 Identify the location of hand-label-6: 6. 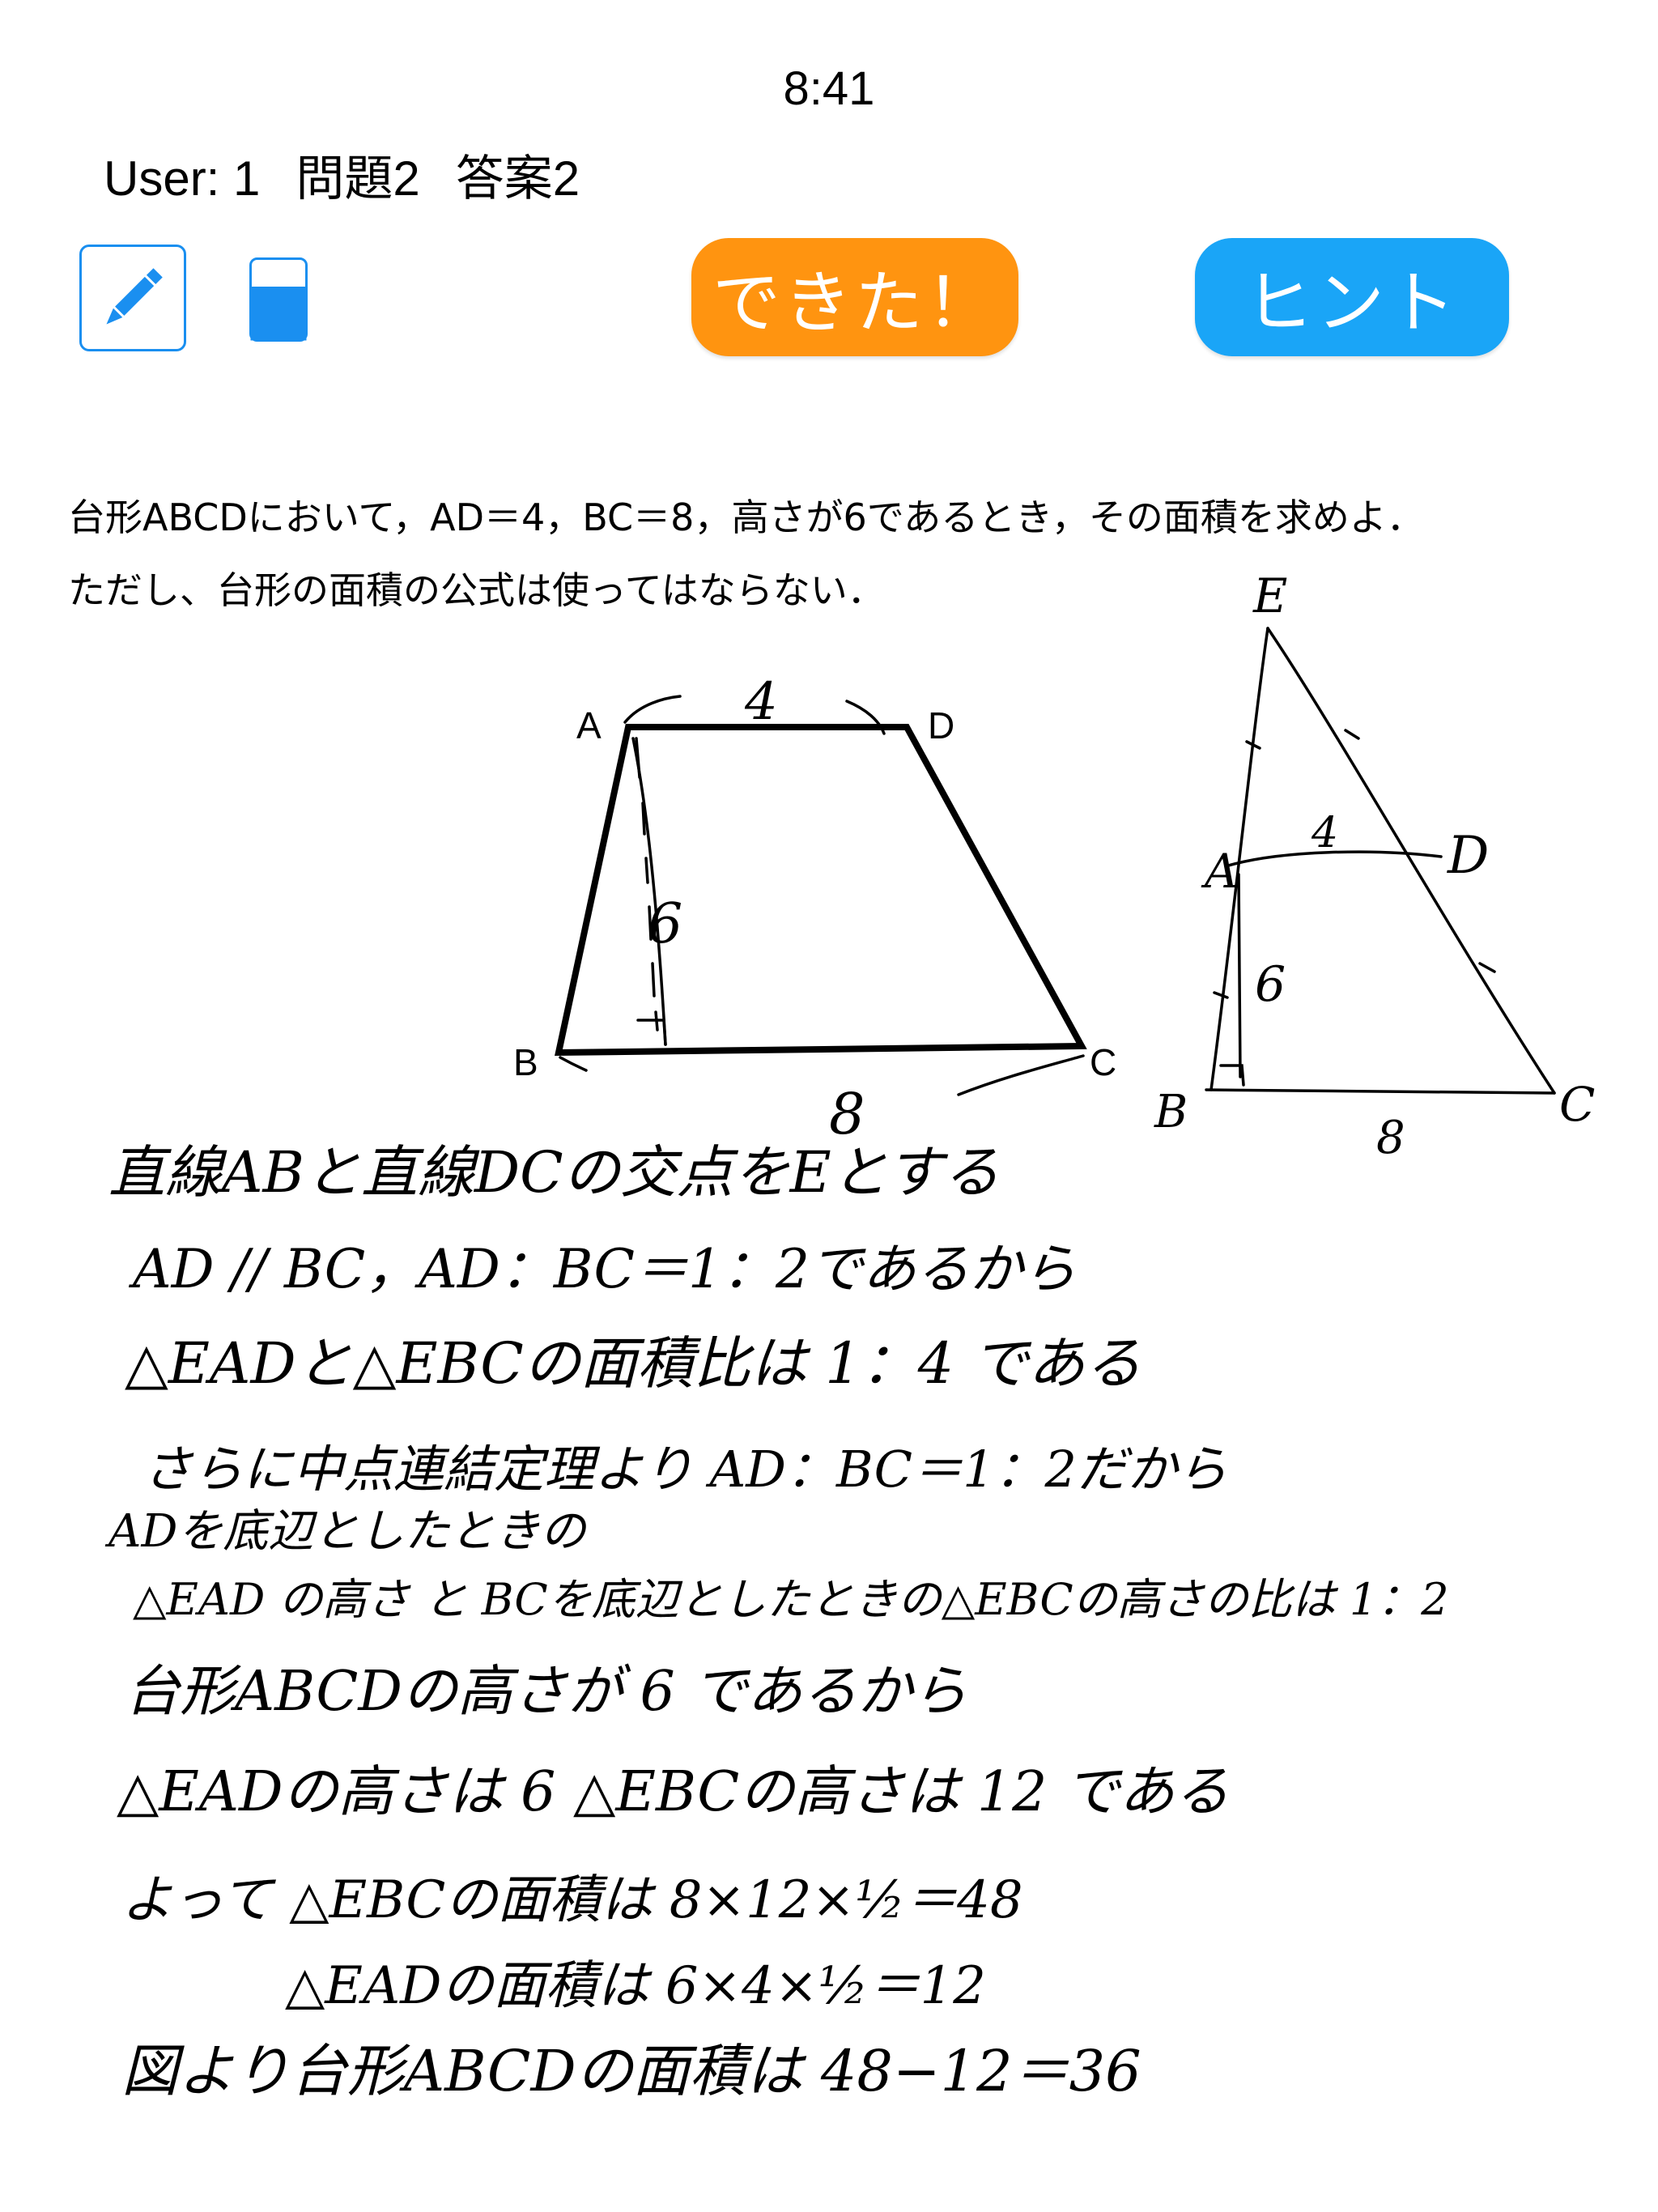
(665, 924).